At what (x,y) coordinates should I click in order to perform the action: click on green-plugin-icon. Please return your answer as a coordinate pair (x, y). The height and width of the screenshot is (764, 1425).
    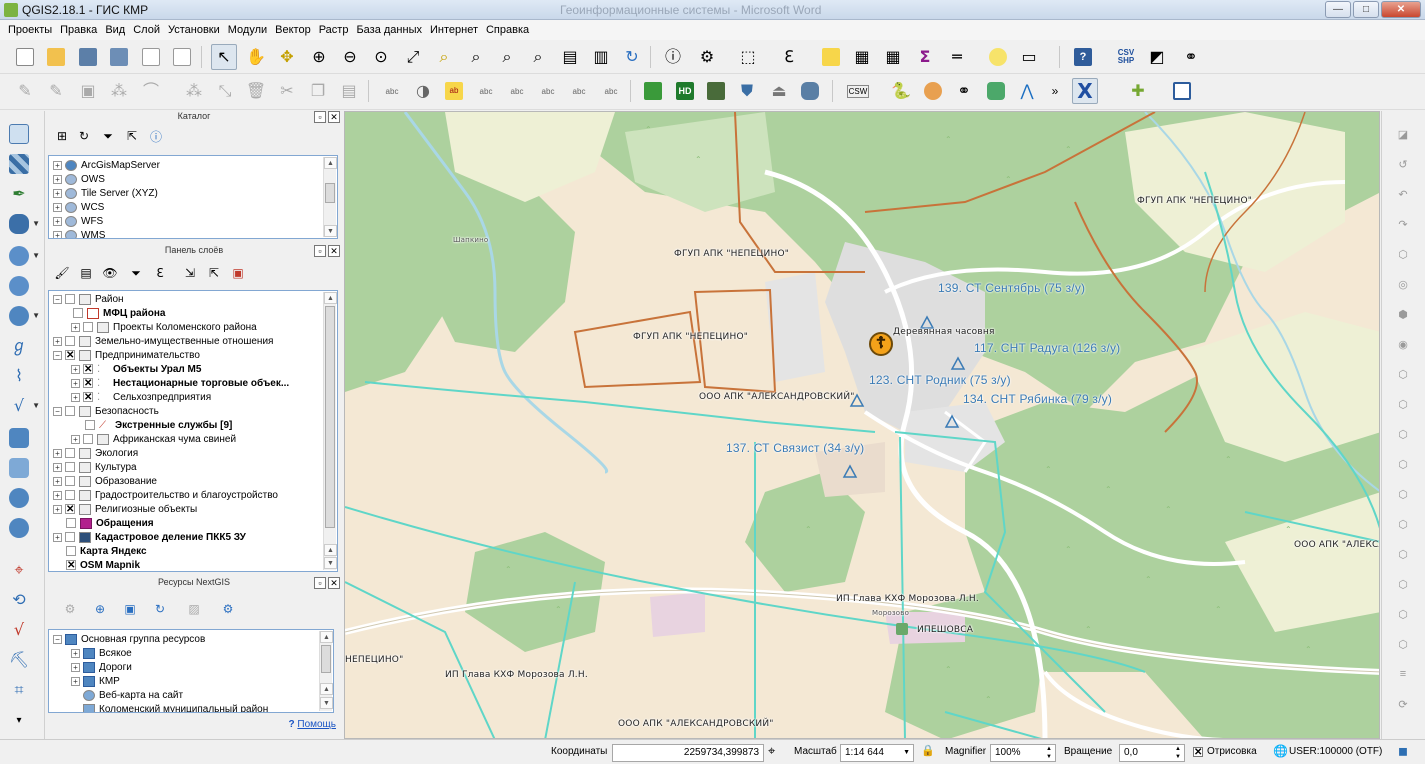
    Looking at the image, I should click on (653, 91).